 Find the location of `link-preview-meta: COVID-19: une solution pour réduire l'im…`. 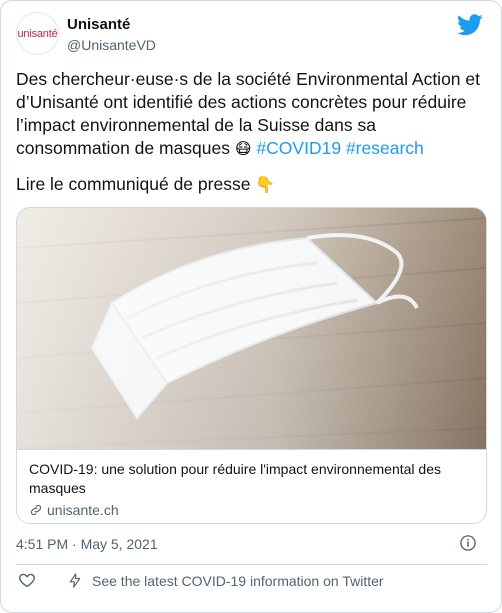

link-preview-meta: COVID-19: une solution pour réduire l'im… is located at coordinates (251, 486).